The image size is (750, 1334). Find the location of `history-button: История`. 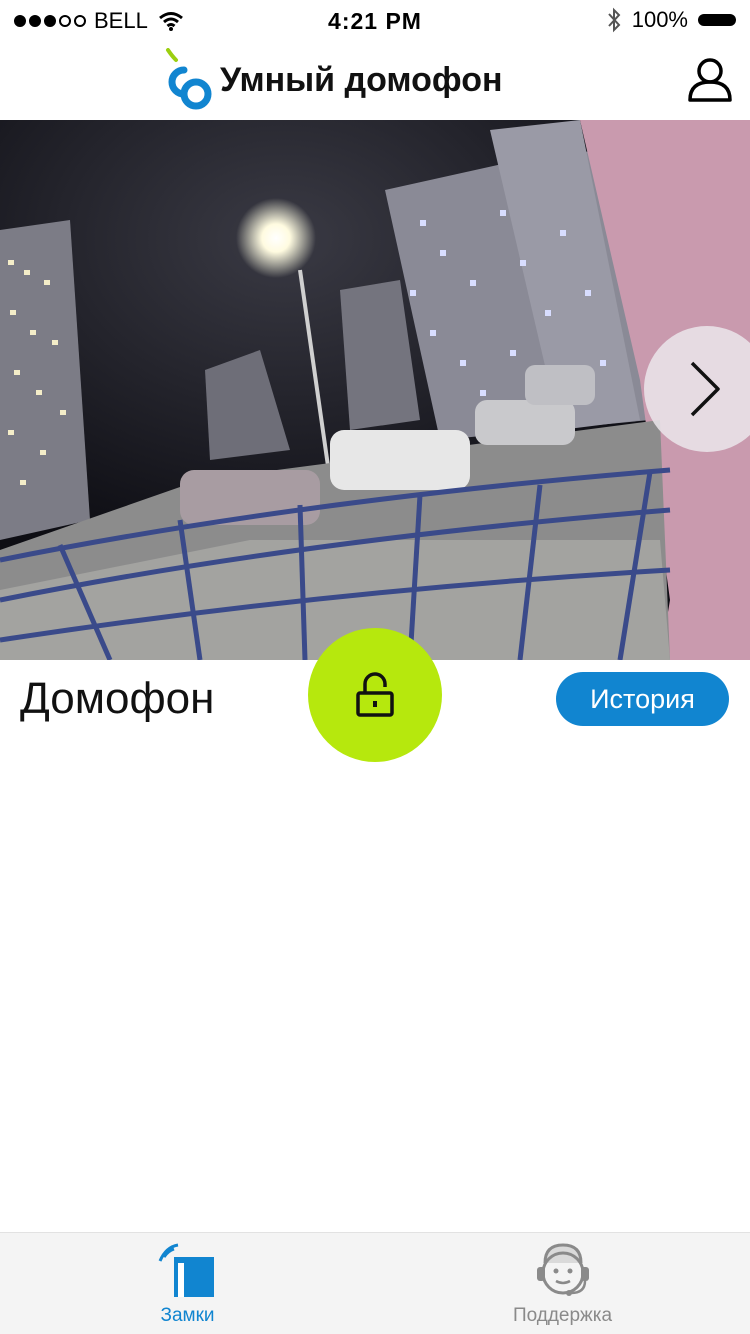

history-button: История is located at coordinates (642, 699).